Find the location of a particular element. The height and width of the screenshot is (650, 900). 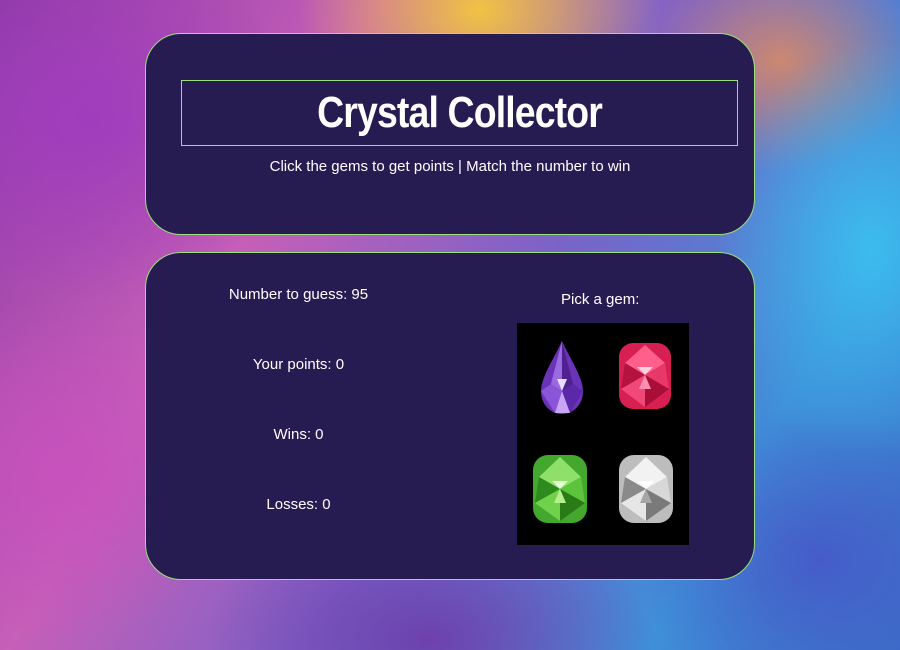

gem-grid is located at coordinates (603, 434).